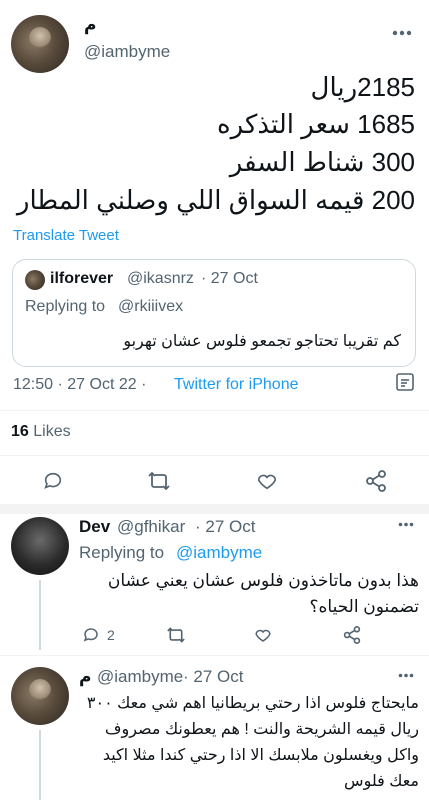 The image size is (429, 800). Describe the element at coordinates (127, 52) in the screenshot. I see `author-handle: @iambyme` at that location.